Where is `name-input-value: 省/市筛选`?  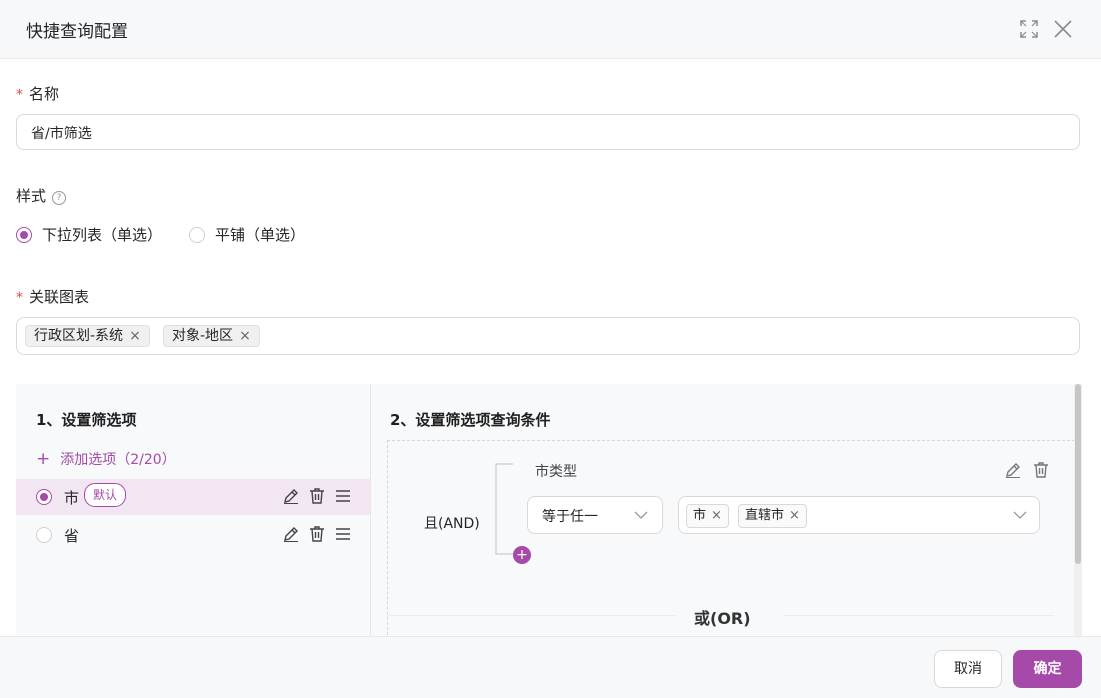 name-input-value: 省/市筛选 is located at coordinates (61, 134).